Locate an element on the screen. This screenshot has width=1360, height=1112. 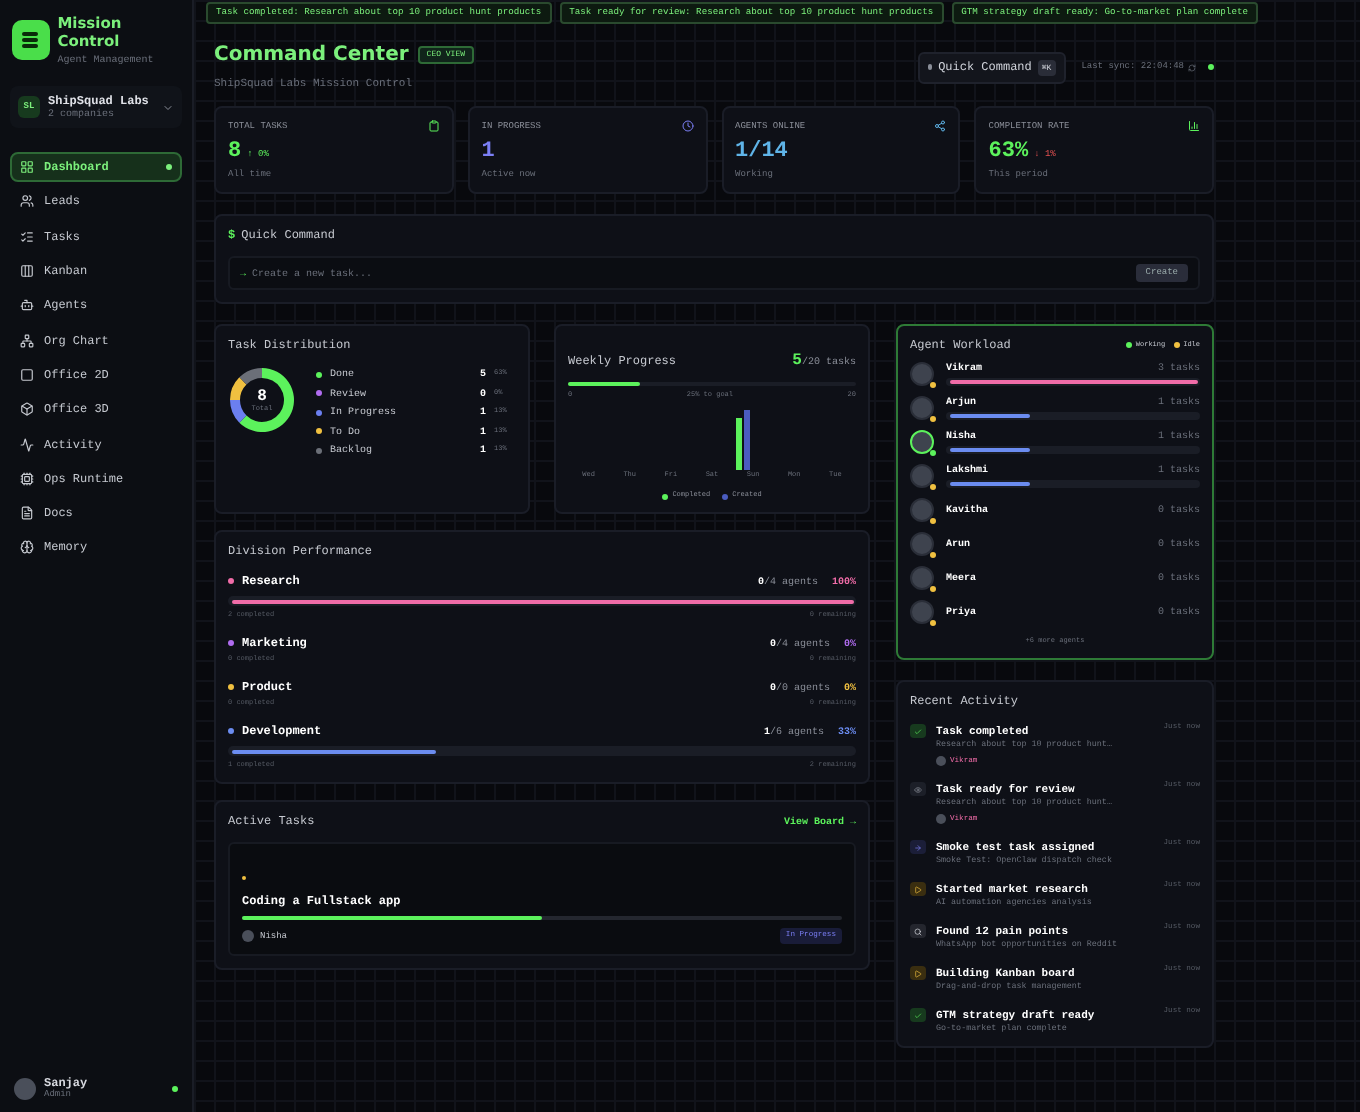
logo-icon is located at coordinates (31, 40).